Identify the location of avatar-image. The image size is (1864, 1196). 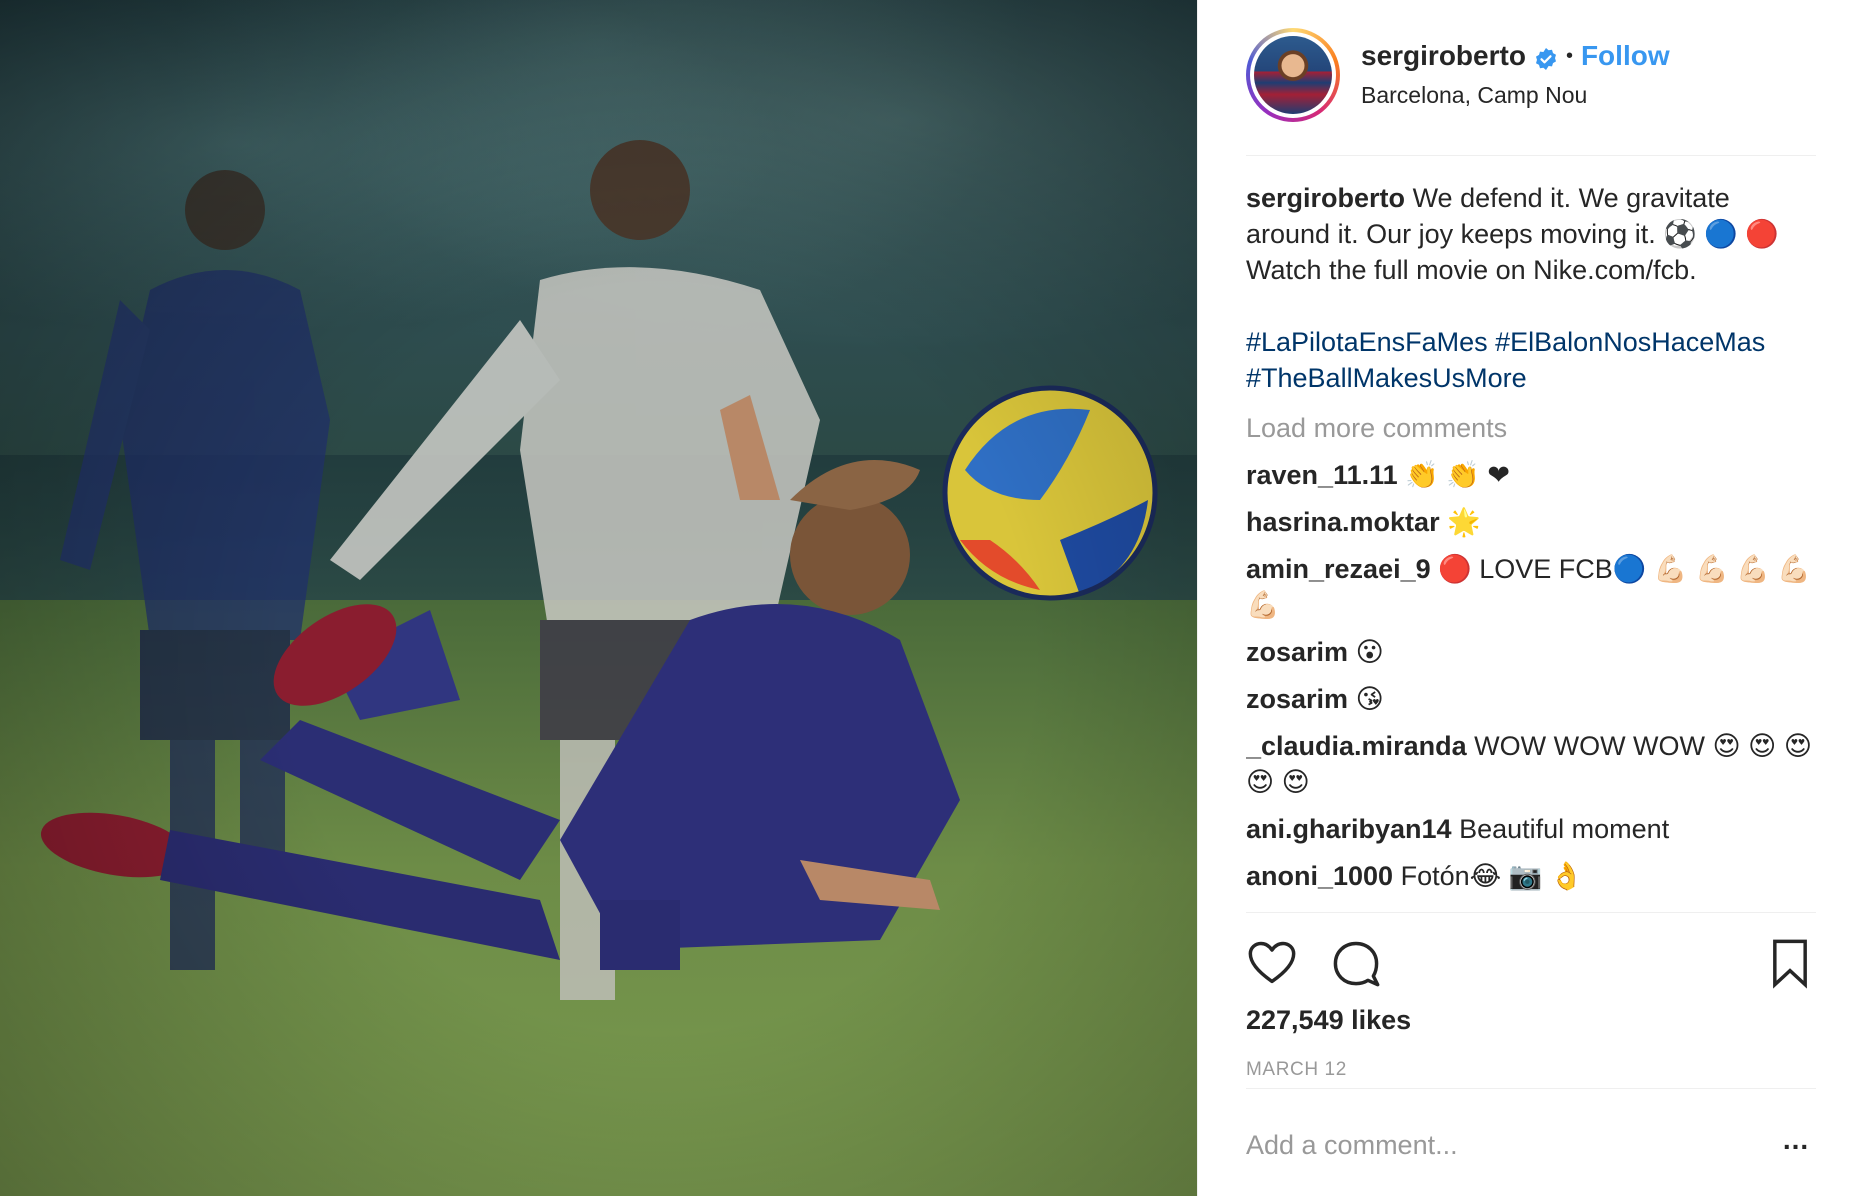
(1293, 75).